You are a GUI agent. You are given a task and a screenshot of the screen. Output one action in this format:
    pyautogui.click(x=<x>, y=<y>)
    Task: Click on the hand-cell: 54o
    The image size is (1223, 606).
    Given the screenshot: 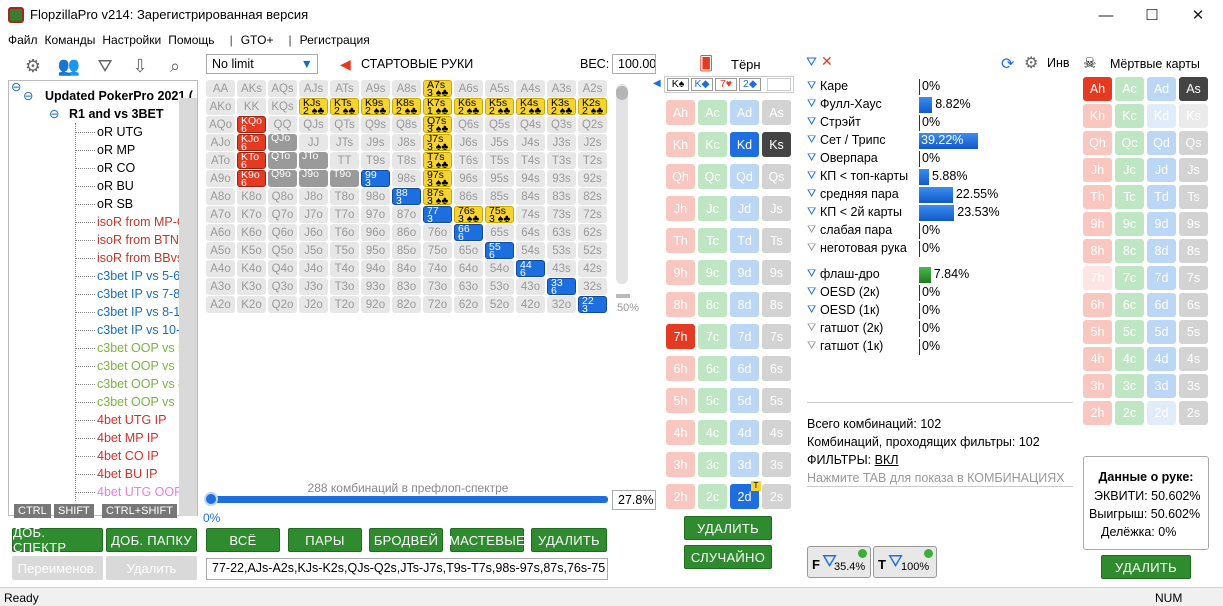 What is the action you would take?
    pyautogui.click(x=499, y=268)
    